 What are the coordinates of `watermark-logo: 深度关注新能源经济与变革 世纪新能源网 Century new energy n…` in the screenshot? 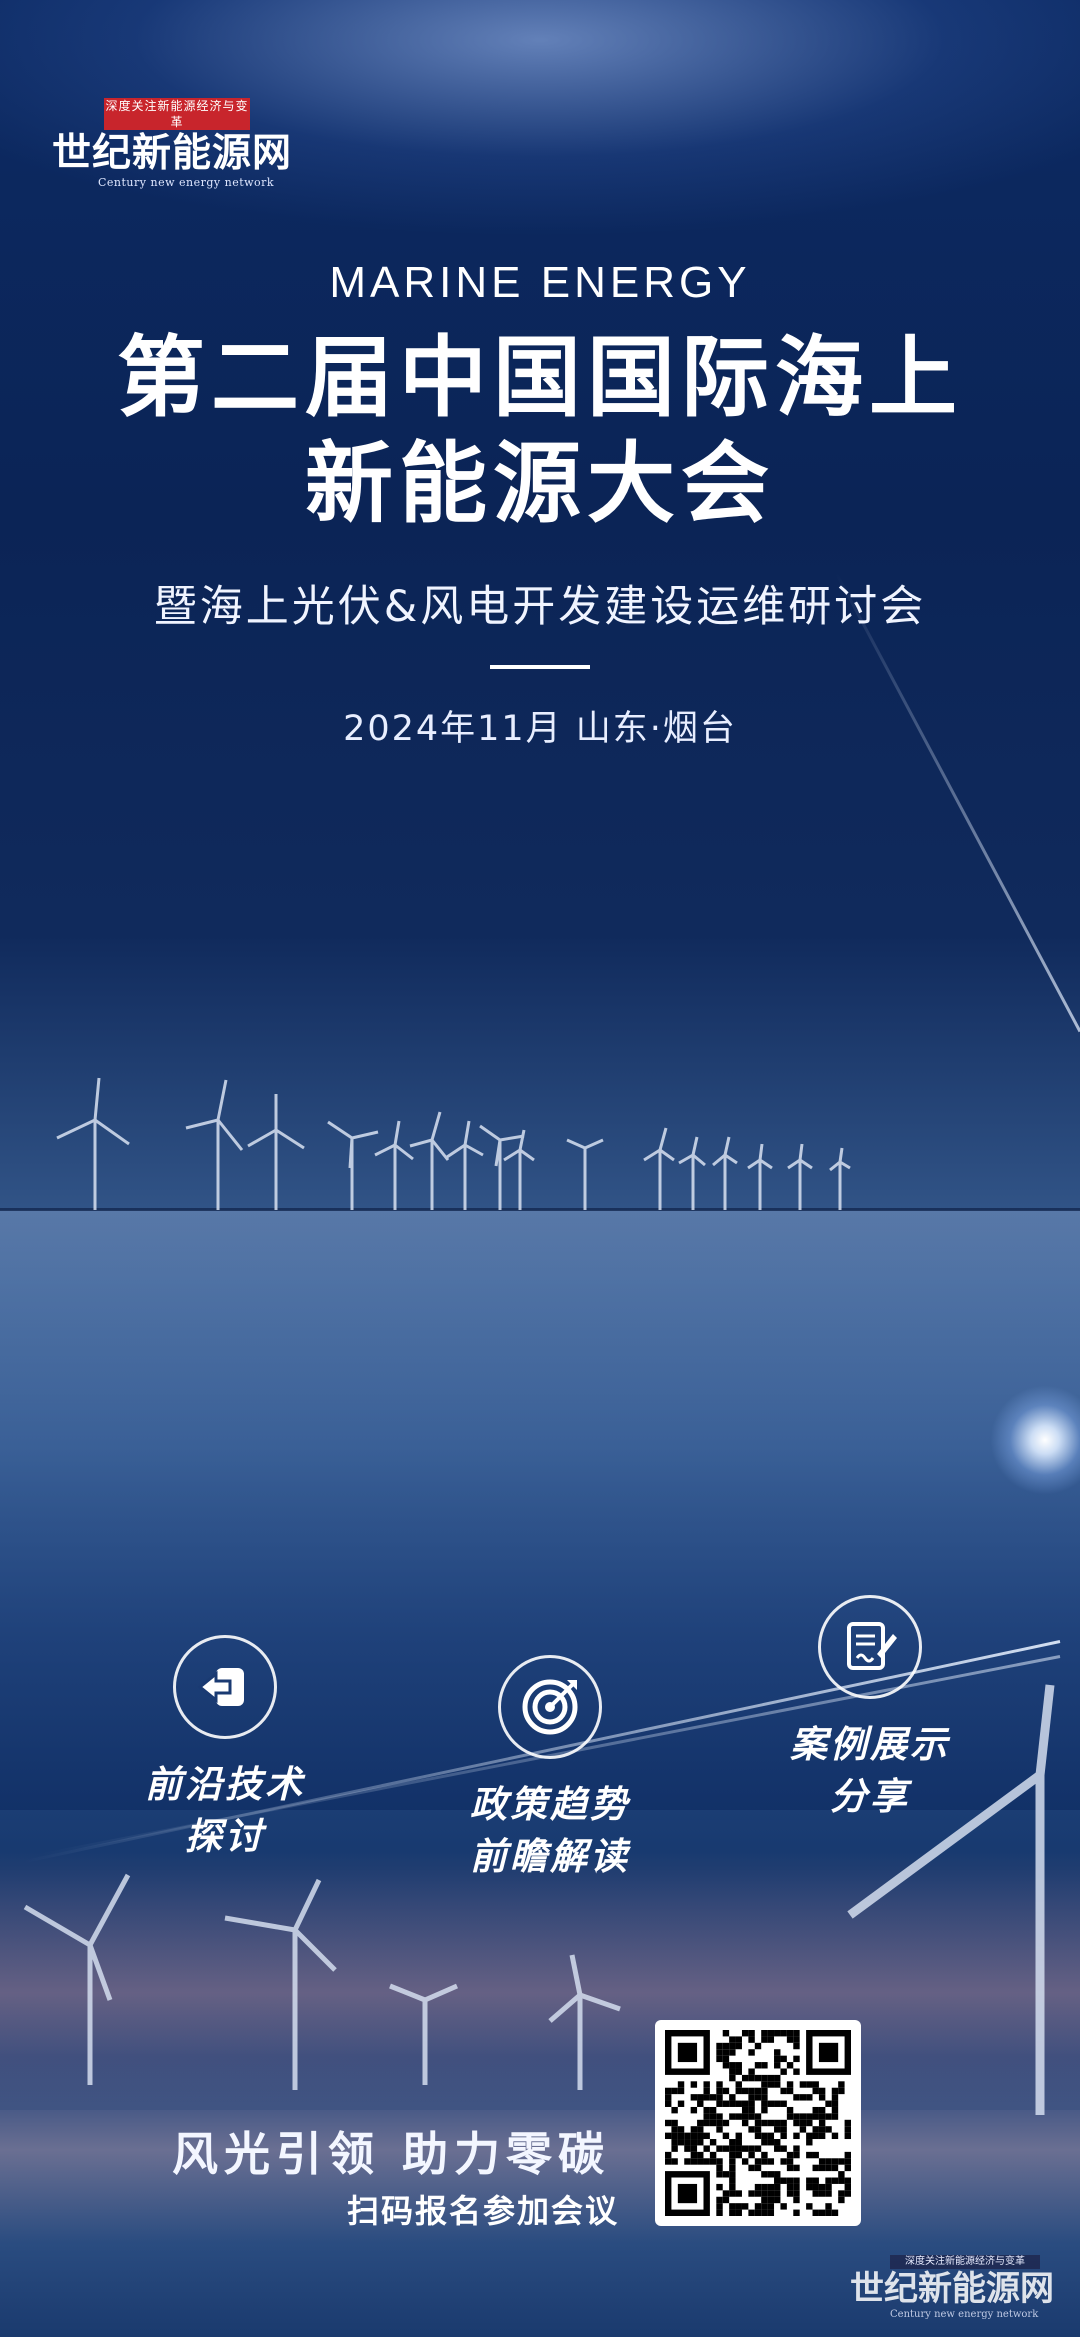 It's located at (961, 2287).